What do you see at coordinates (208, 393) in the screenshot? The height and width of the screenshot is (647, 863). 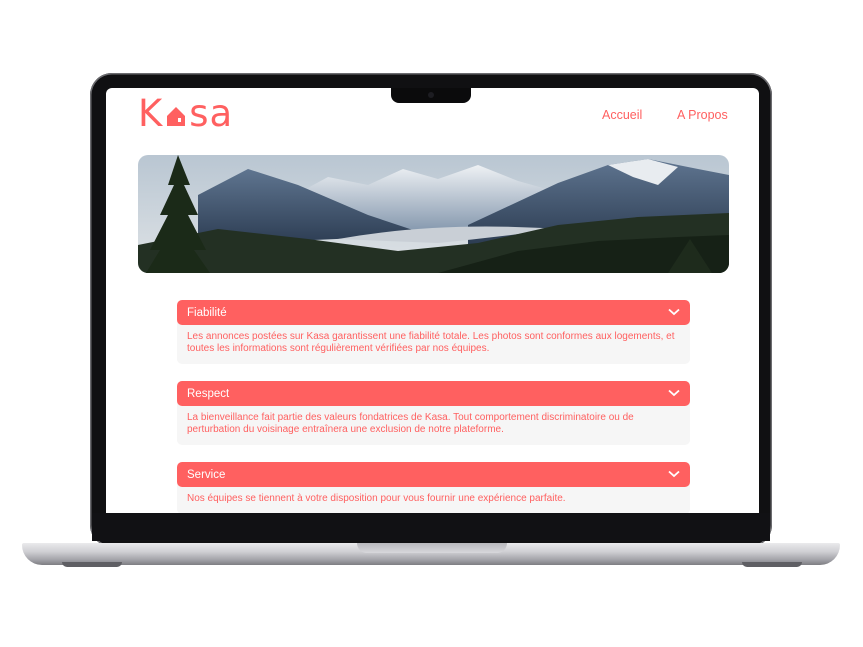 I see `accordion-title: Respect` at bounding box center [208, 393].